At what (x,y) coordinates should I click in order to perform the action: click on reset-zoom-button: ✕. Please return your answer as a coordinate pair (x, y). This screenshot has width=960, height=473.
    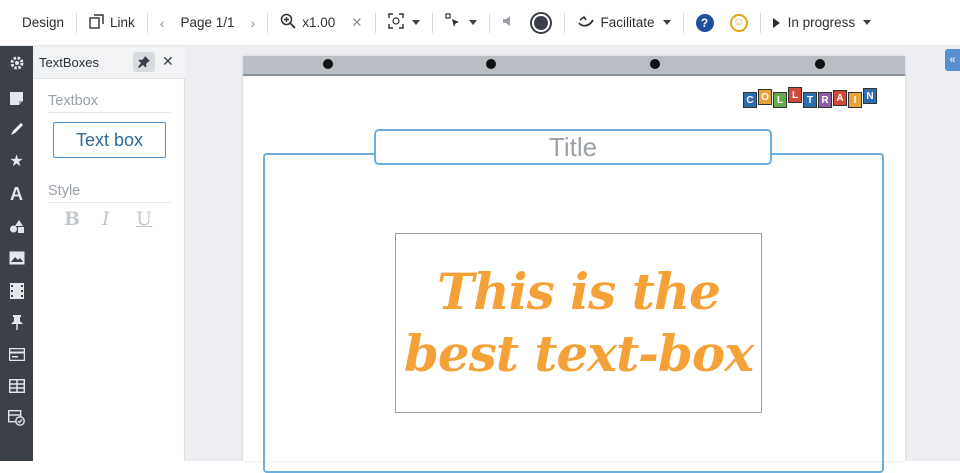
    Looking at the image, I should click on (356, 23).